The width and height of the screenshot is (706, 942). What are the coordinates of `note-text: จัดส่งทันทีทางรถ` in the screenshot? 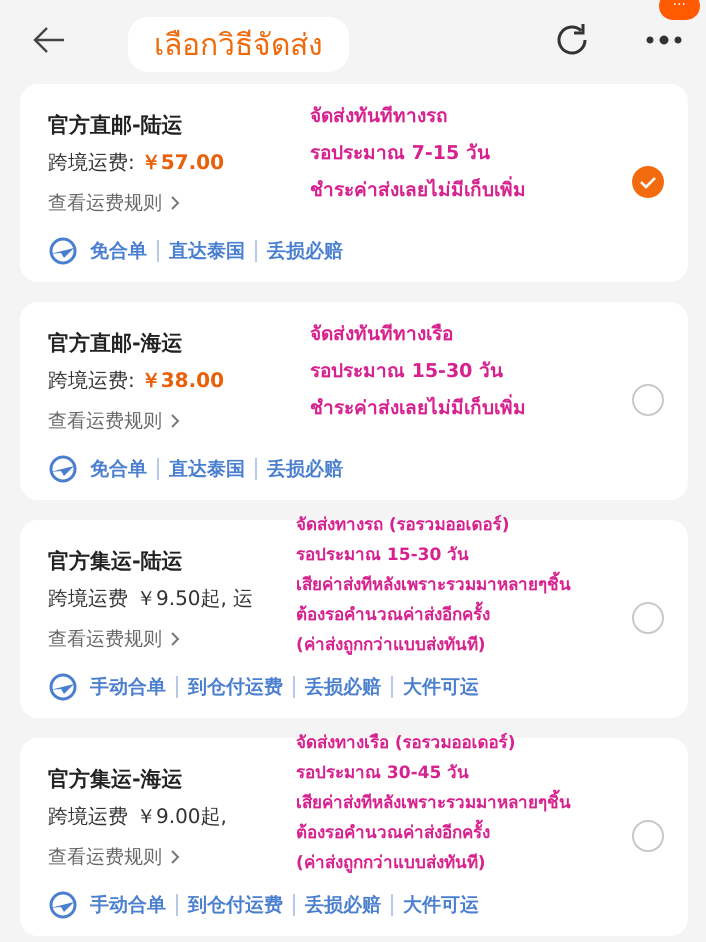 It's located at (379, 116).